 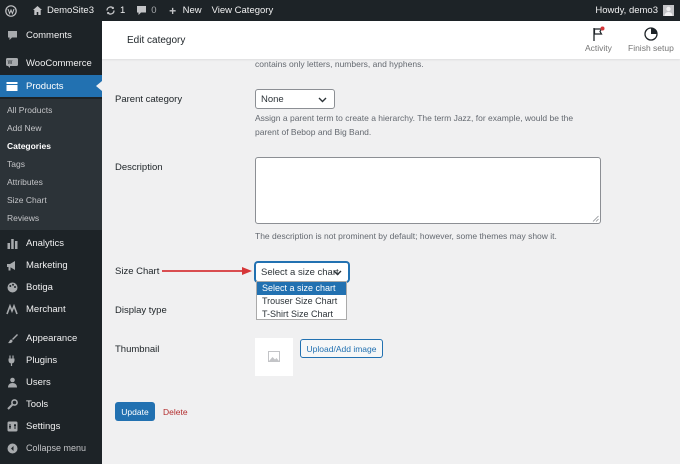 I want to click on menu-label: Merchant, so click(x=46, y=309).